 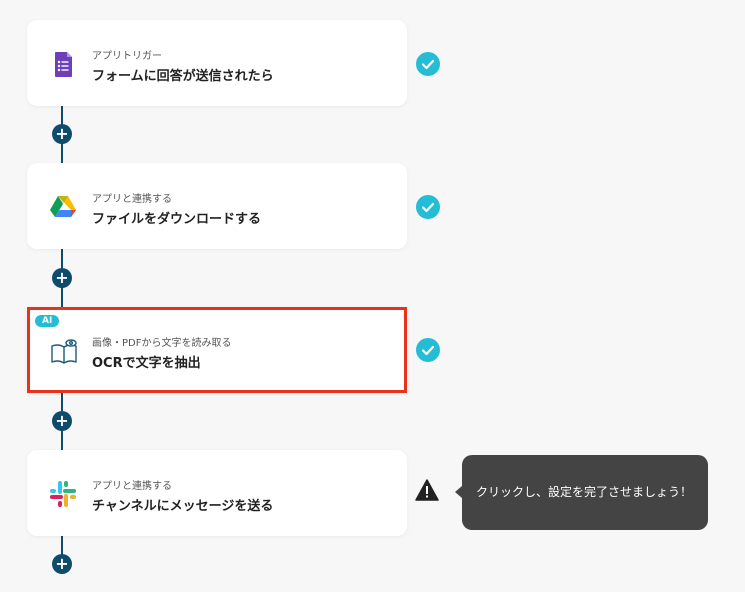 I want to click on tooltip-text: クリックし、設定を完了させましょう！, so click(x=584, y=492).